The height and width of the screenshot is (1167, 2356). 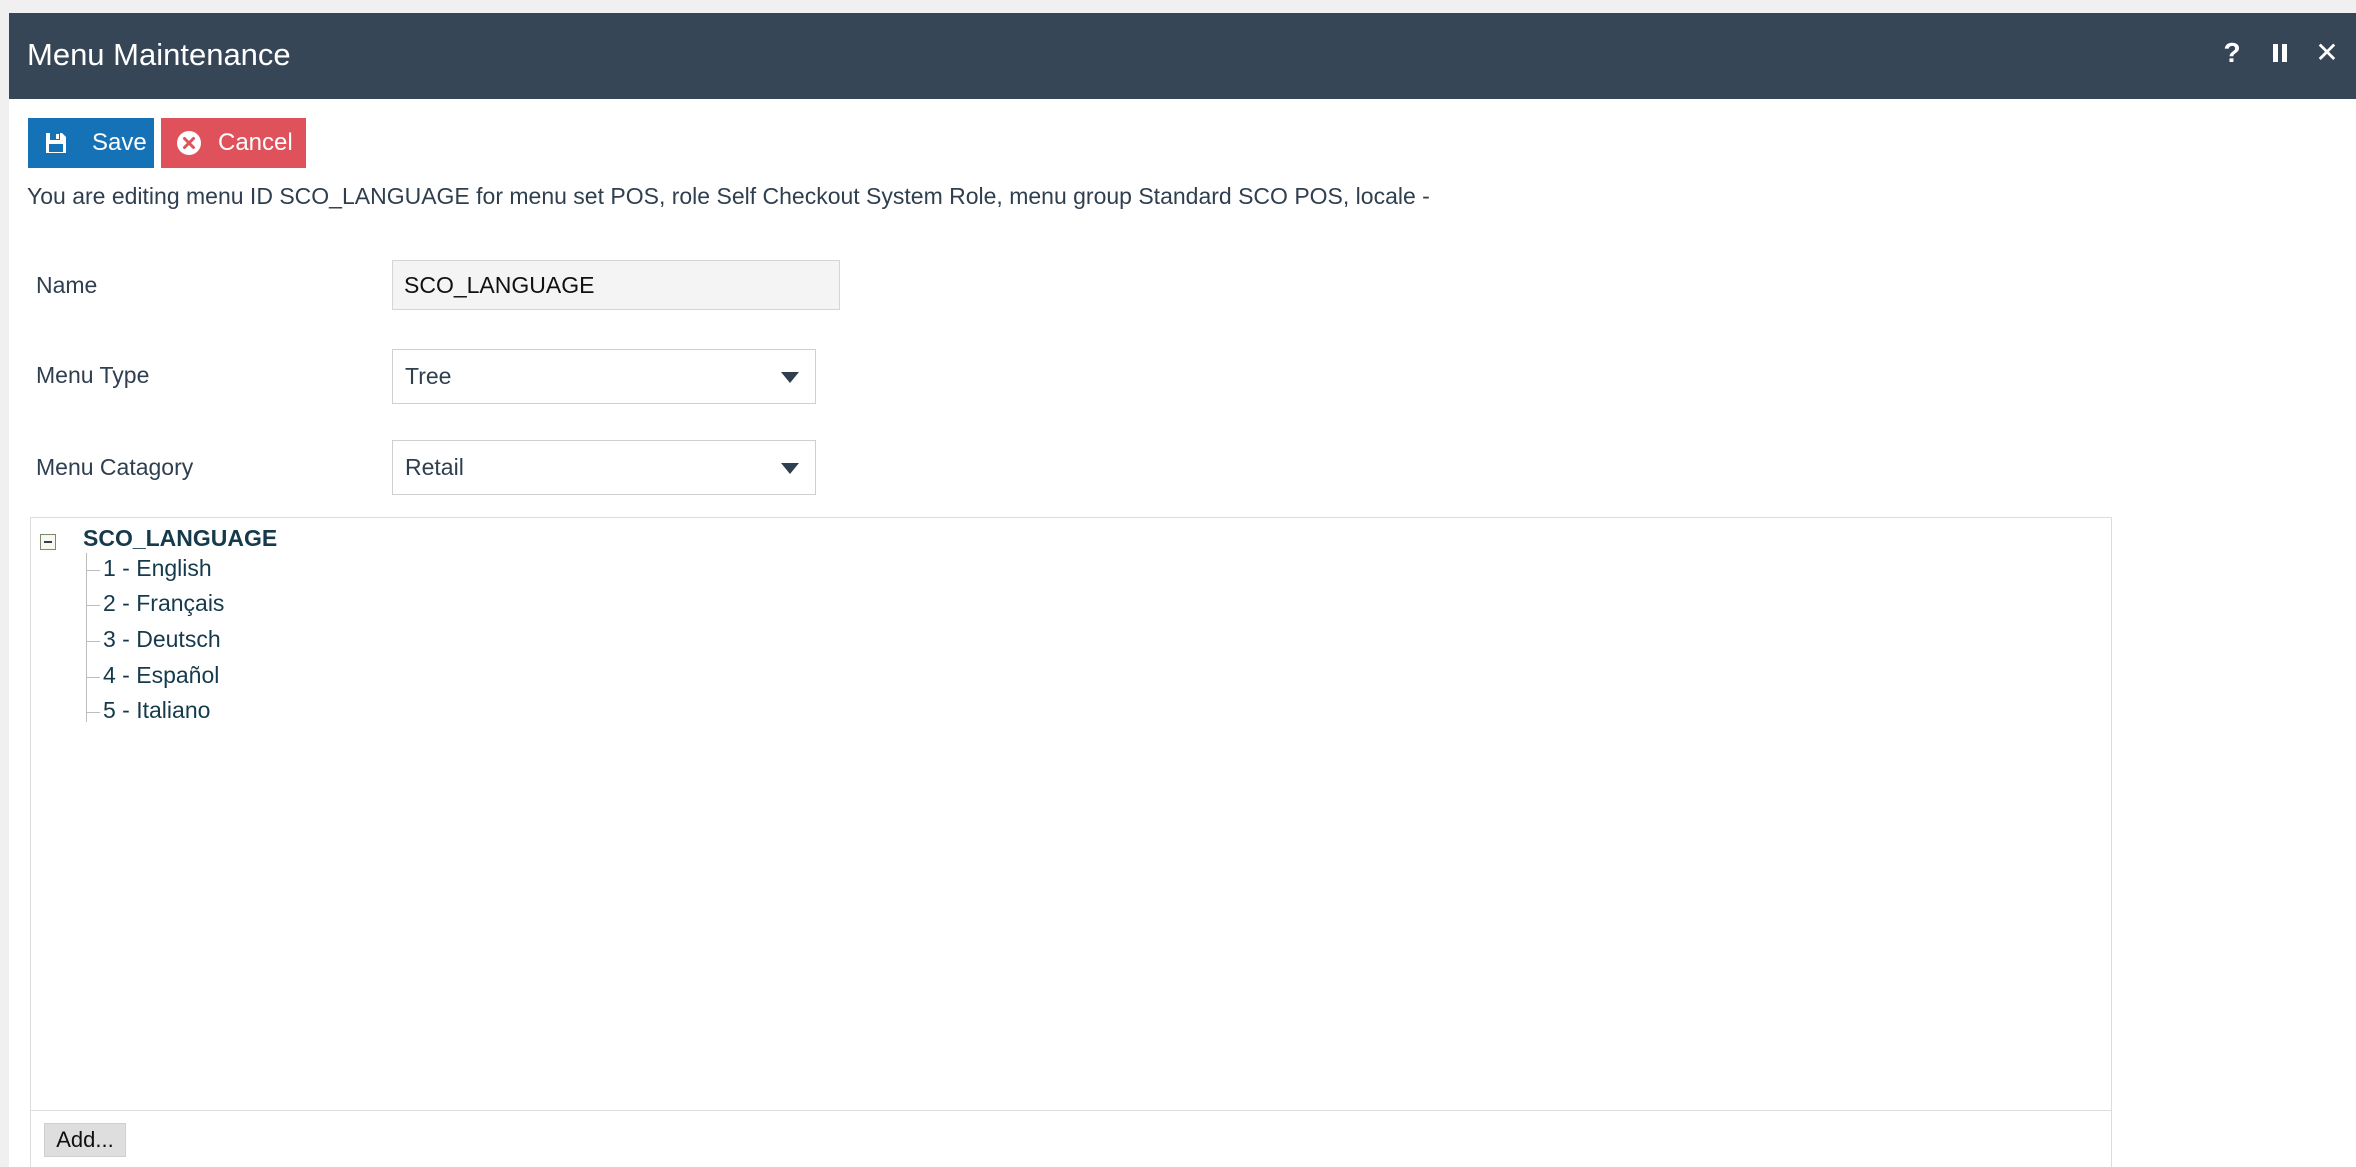 What do you see at coordinates (115, 467) in the screenshot?
I see `menu-category-label: Menu Catagory` at bounding box center [115, 467].